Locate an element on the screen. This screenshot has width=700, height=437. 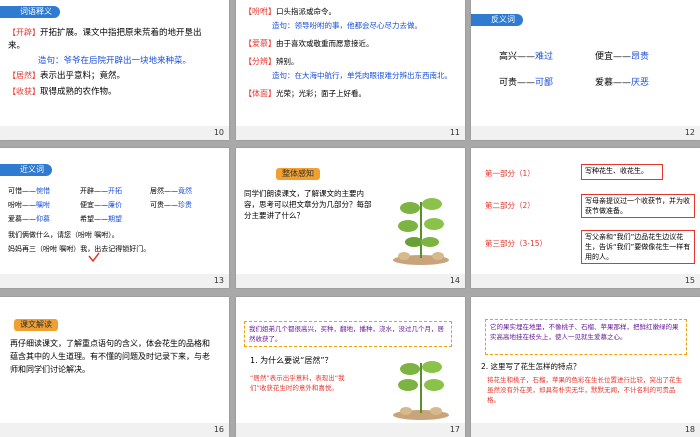
page-number: 12 is located at coordinates (689, 132).